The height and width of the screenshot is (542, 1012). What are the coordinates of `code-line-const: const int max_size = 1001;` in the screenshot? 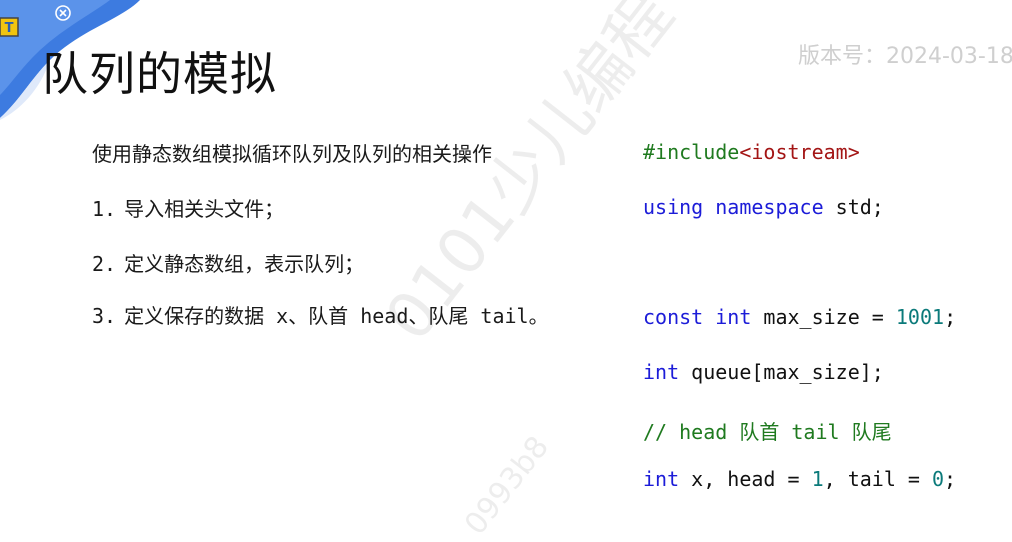 It's located at (799, 317).